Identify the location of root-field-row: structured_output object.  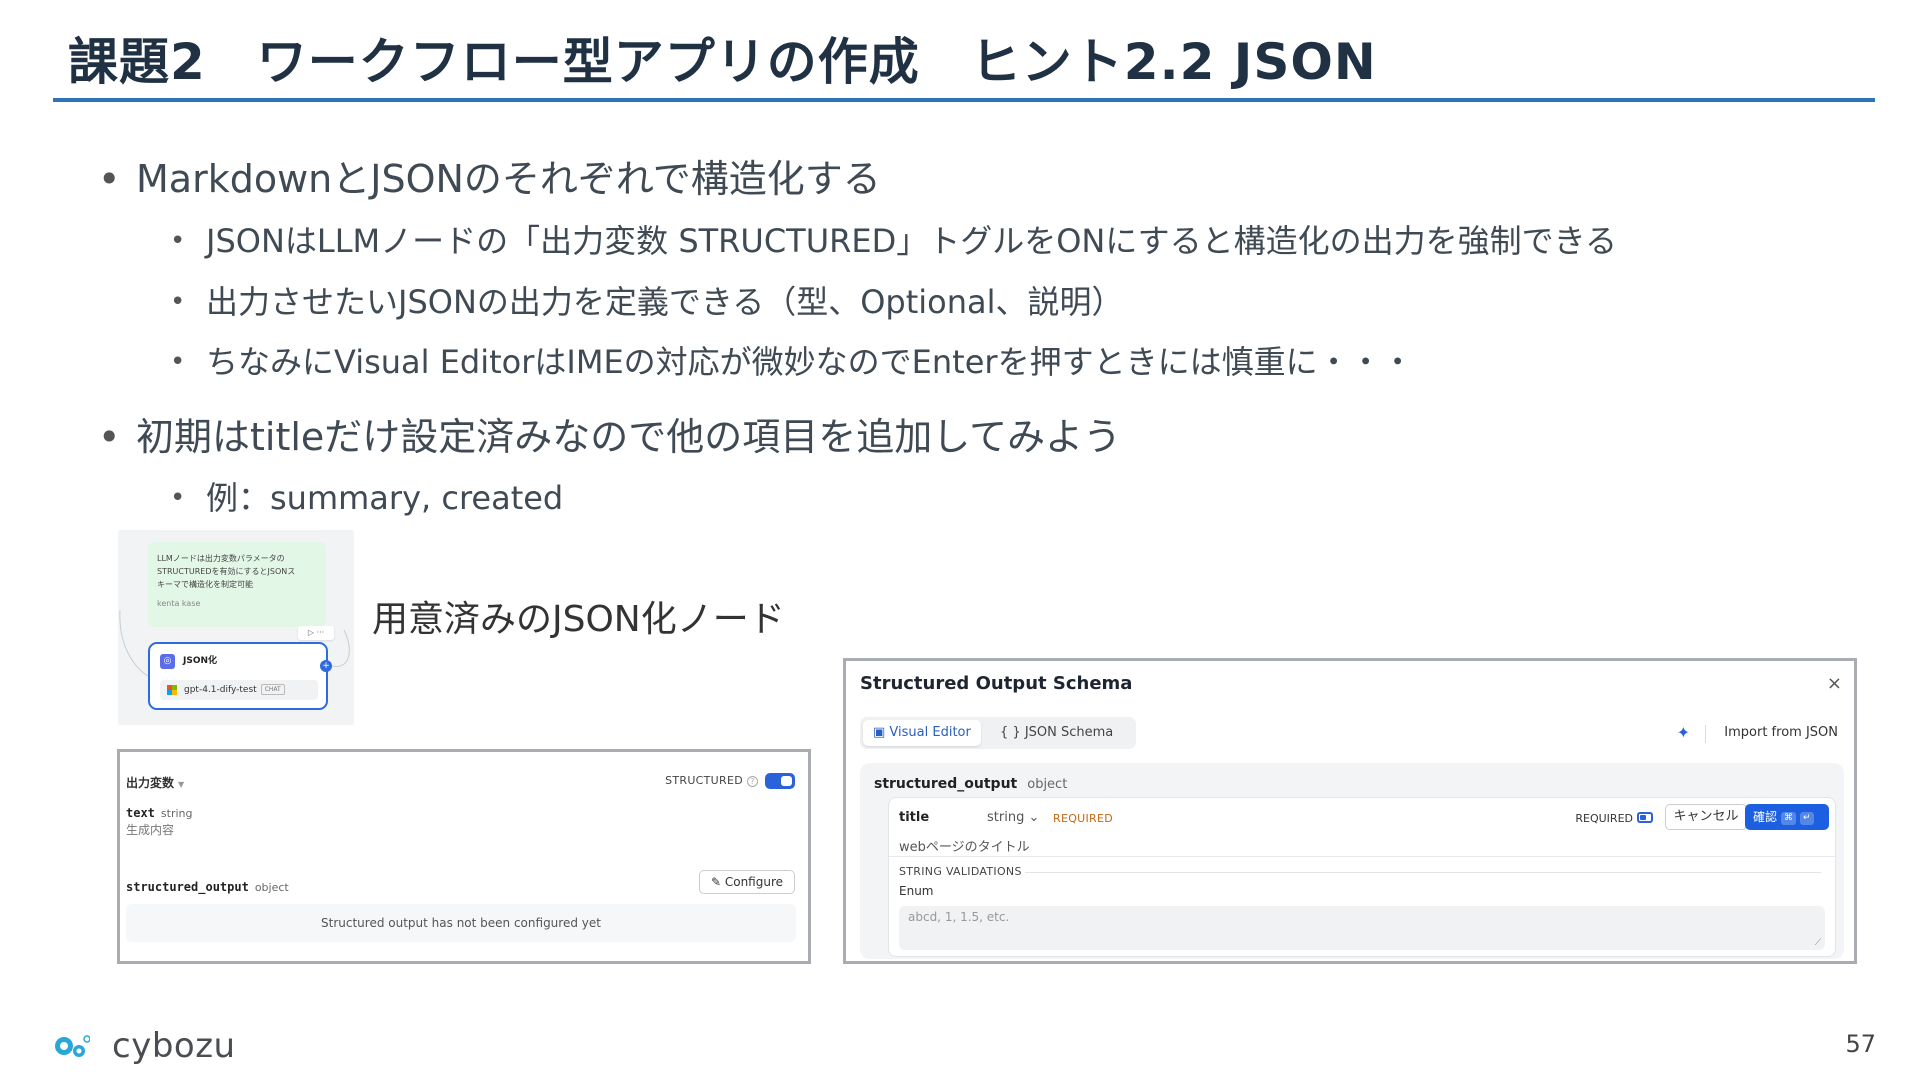
(970, 782).